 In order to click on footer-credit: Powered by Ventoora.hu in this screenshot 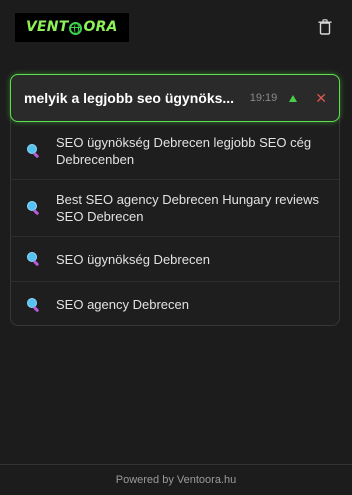, I will do `click(176, 480)`.